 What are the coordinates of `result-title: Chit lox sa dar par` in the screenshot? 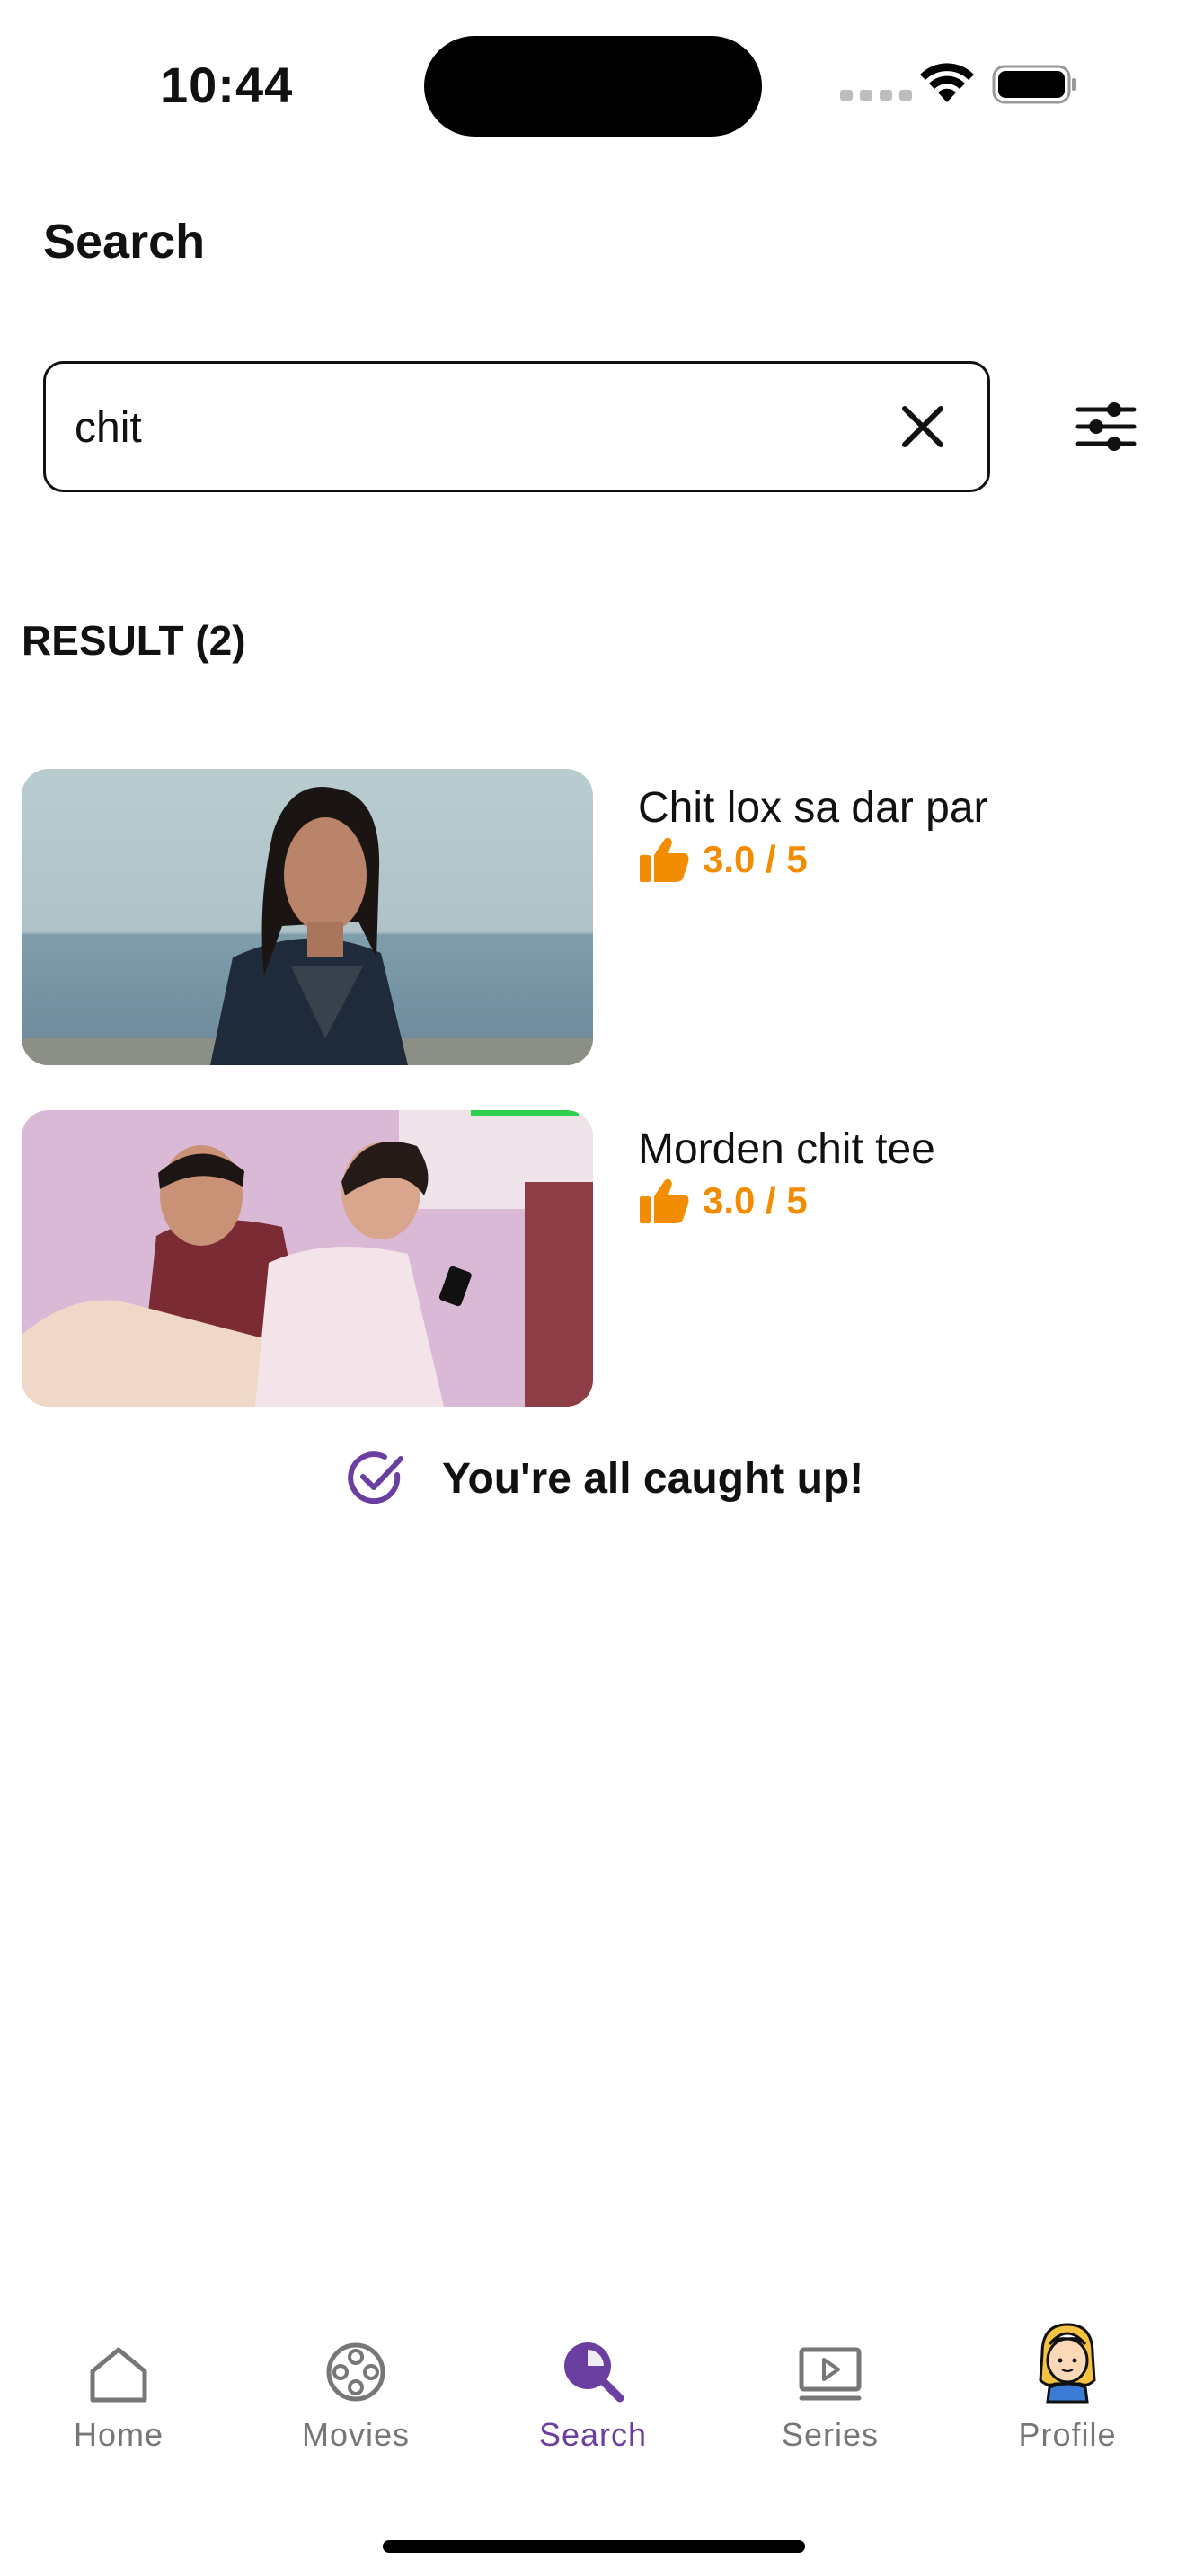 It's located at (813, 808).